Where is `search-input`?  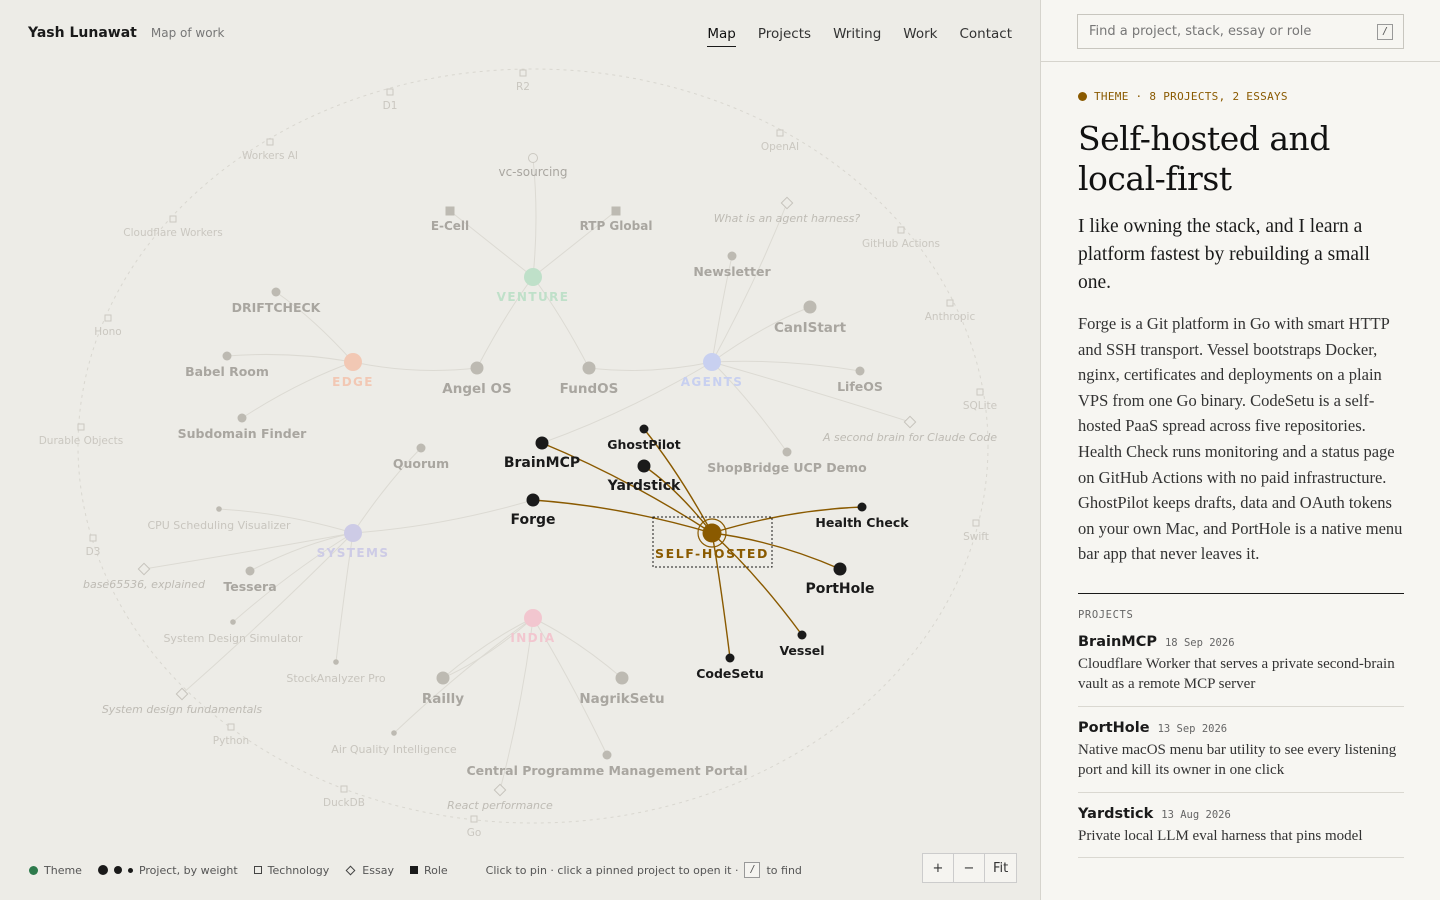 search-input is located at coordinates (1240, 31).